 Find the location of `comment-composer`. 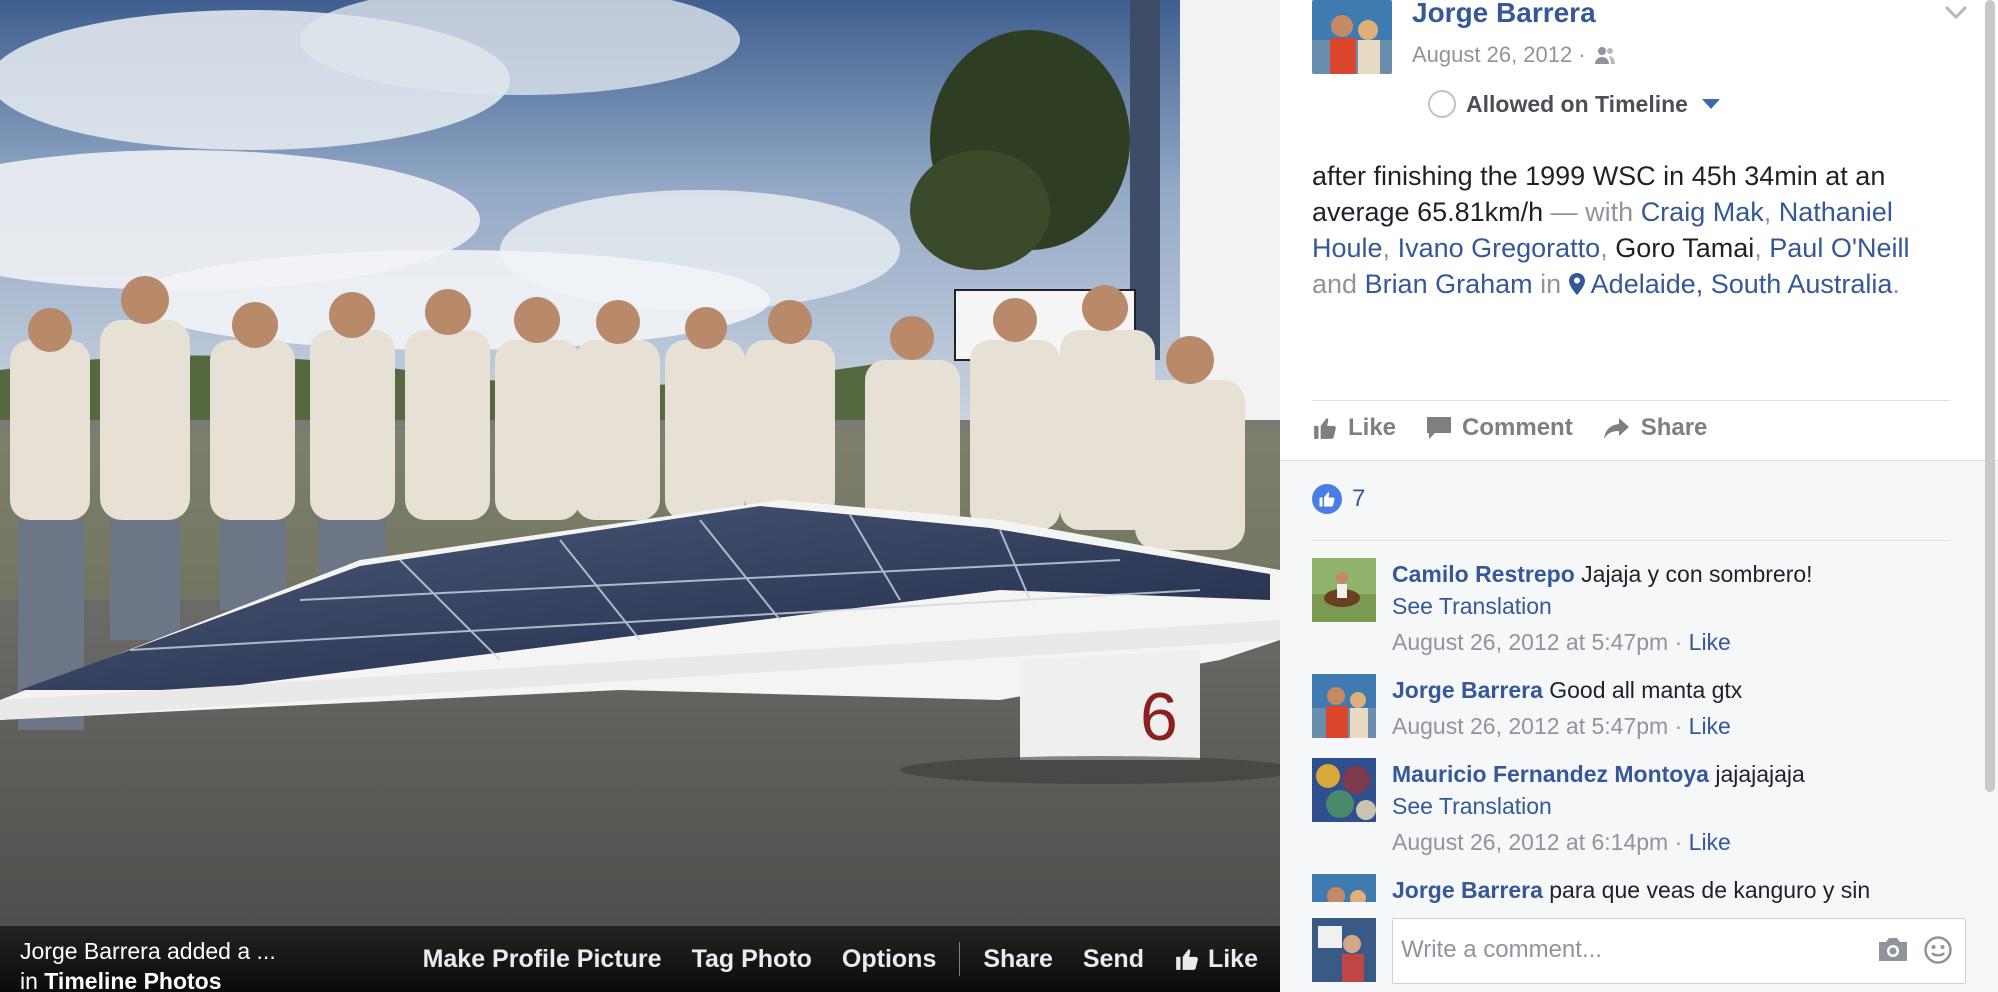

comment-composer is located at coordinates (1639, 952).